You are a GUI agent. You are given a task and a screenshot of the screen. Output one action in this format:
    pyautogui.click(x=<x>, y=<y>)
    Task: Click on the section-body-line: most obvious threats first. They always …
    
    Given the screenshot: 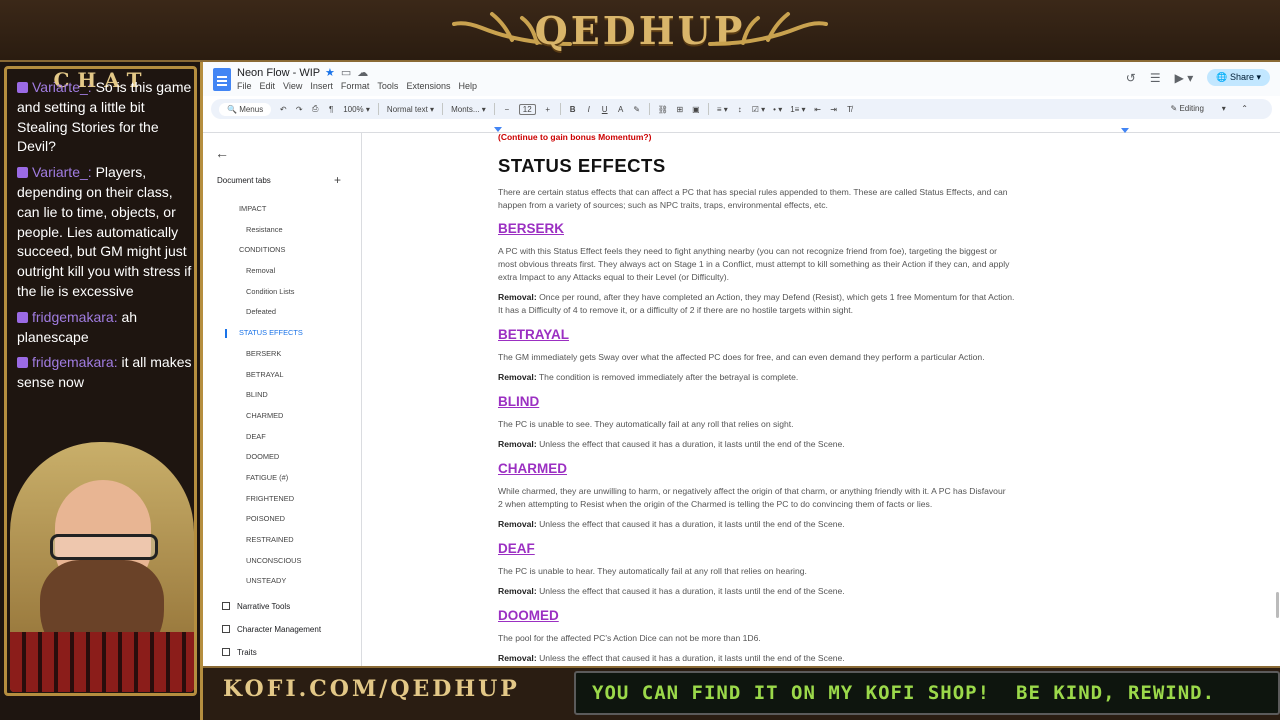 What is the action you would take?
    pyautogui.click(x=754, y=264)
    